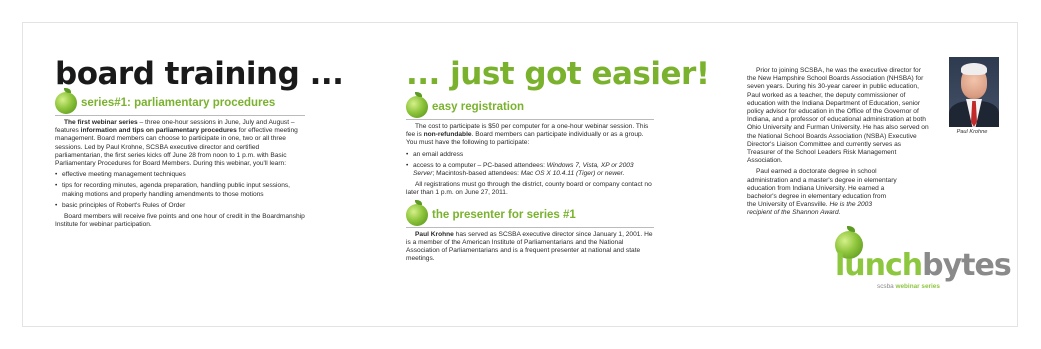 The height and width of the screenshot is (349, 1041). I want to click on section-header-series1: series#1: parliamentary procedures, so click(180, 101).